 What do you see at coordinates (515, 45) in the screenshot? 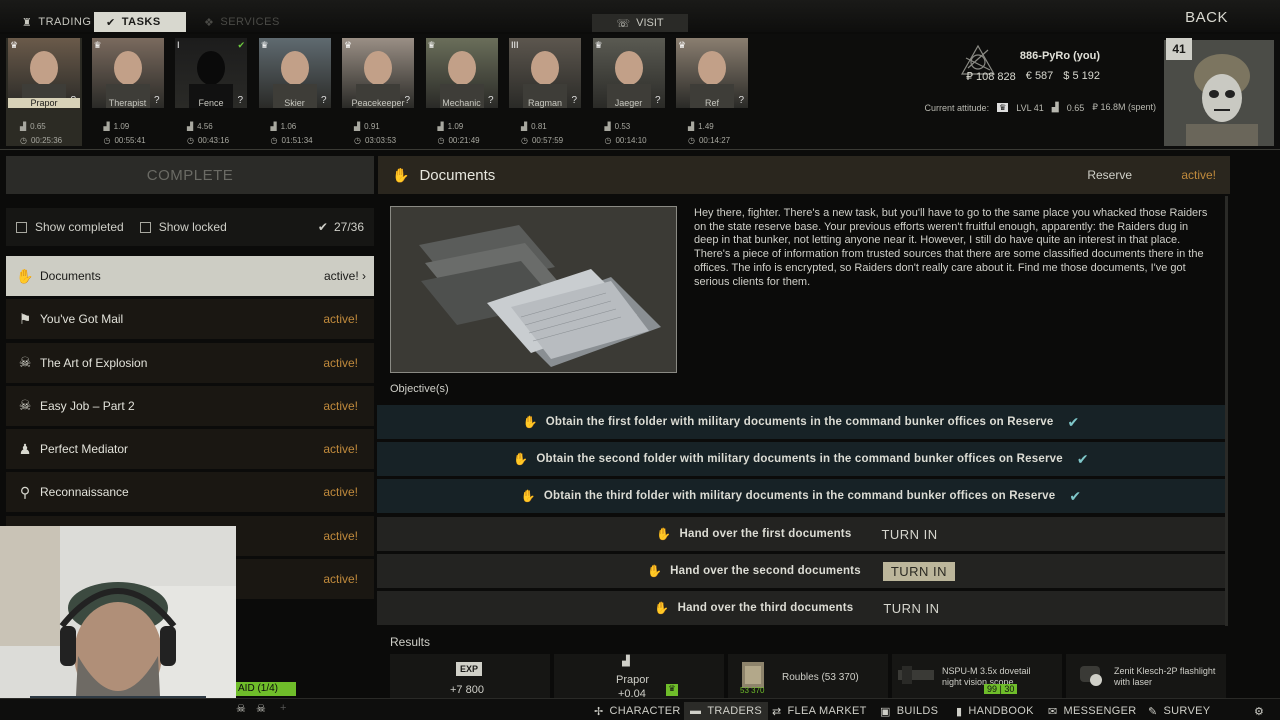
I see `loyalty-icon: III` at bounding box center [515, 45].